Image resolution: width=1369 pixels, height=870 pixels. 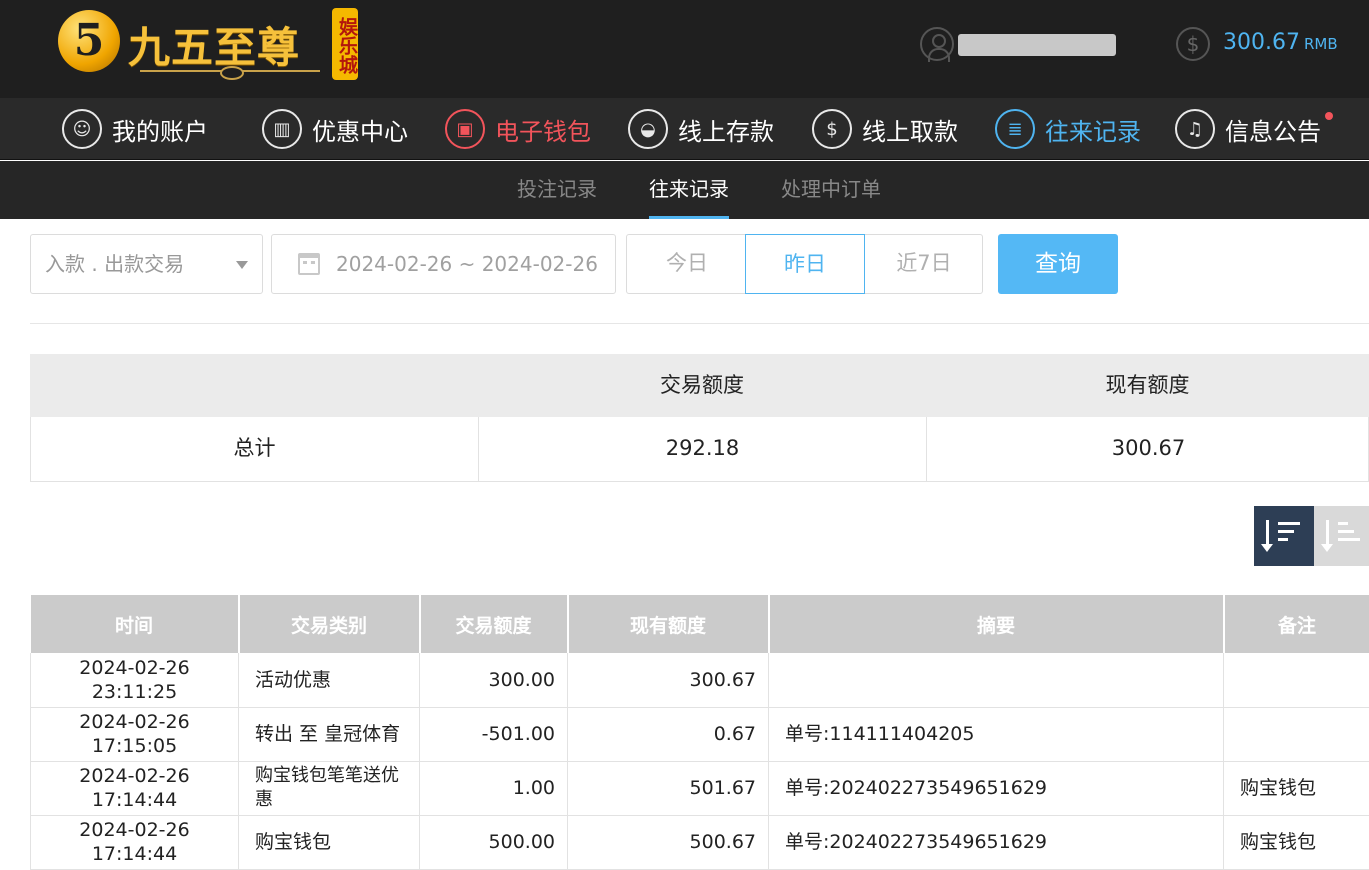 I want to click on summary-current-balance: 300.67, so click(x=1148, y=449).